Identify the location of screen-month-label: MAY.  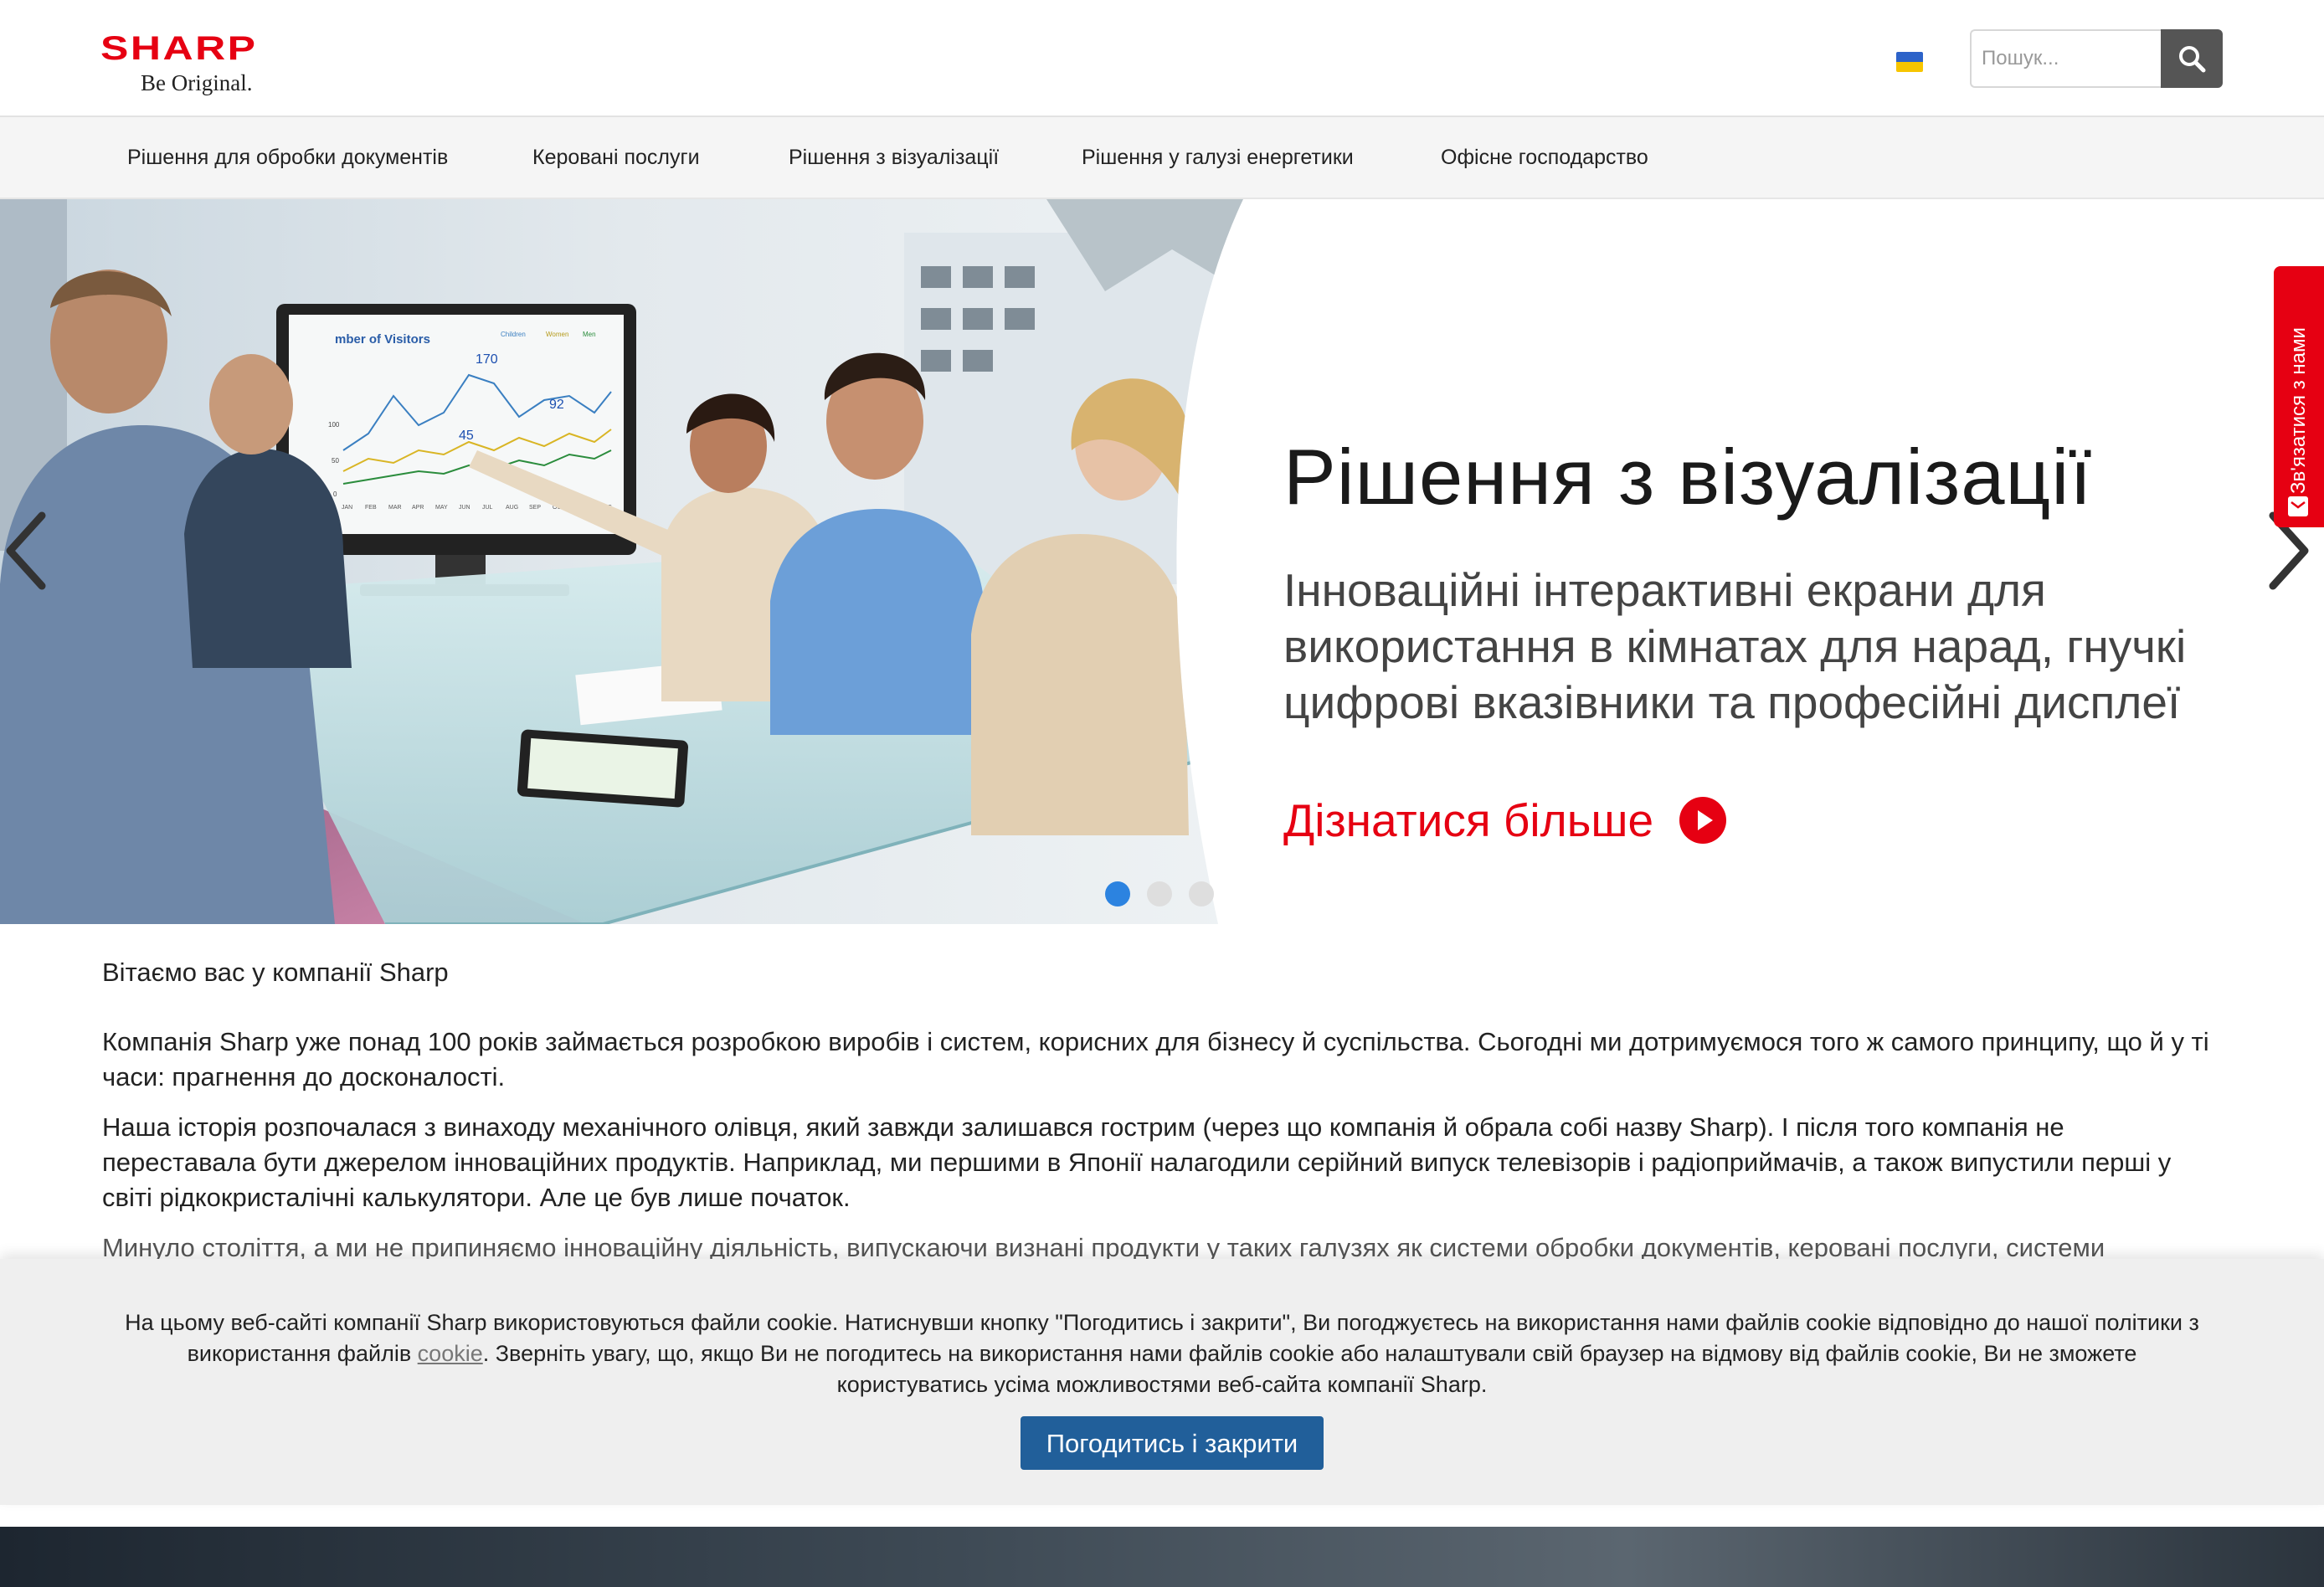
(441, 508).